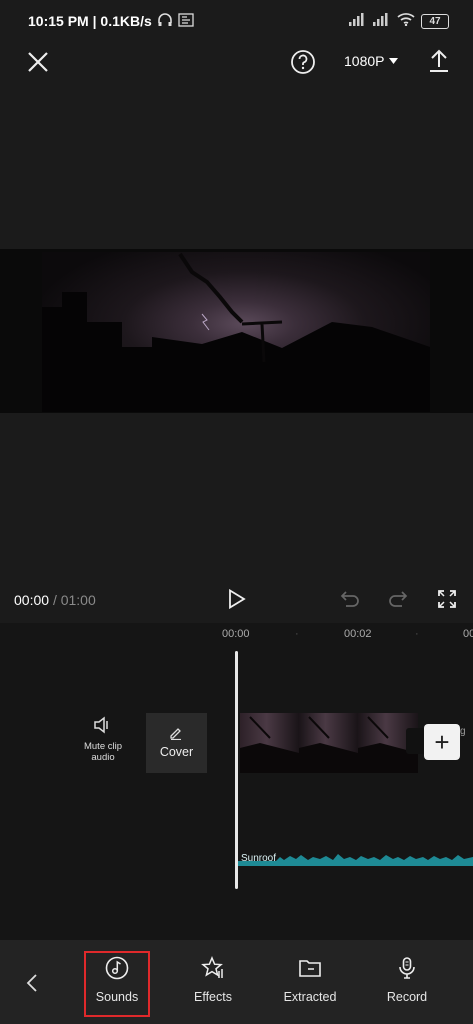  What do you see at coordinates (126, 21) in the screenshot?
I see `network-speed: 0.1KB/s` at bounding box center [126, 21].